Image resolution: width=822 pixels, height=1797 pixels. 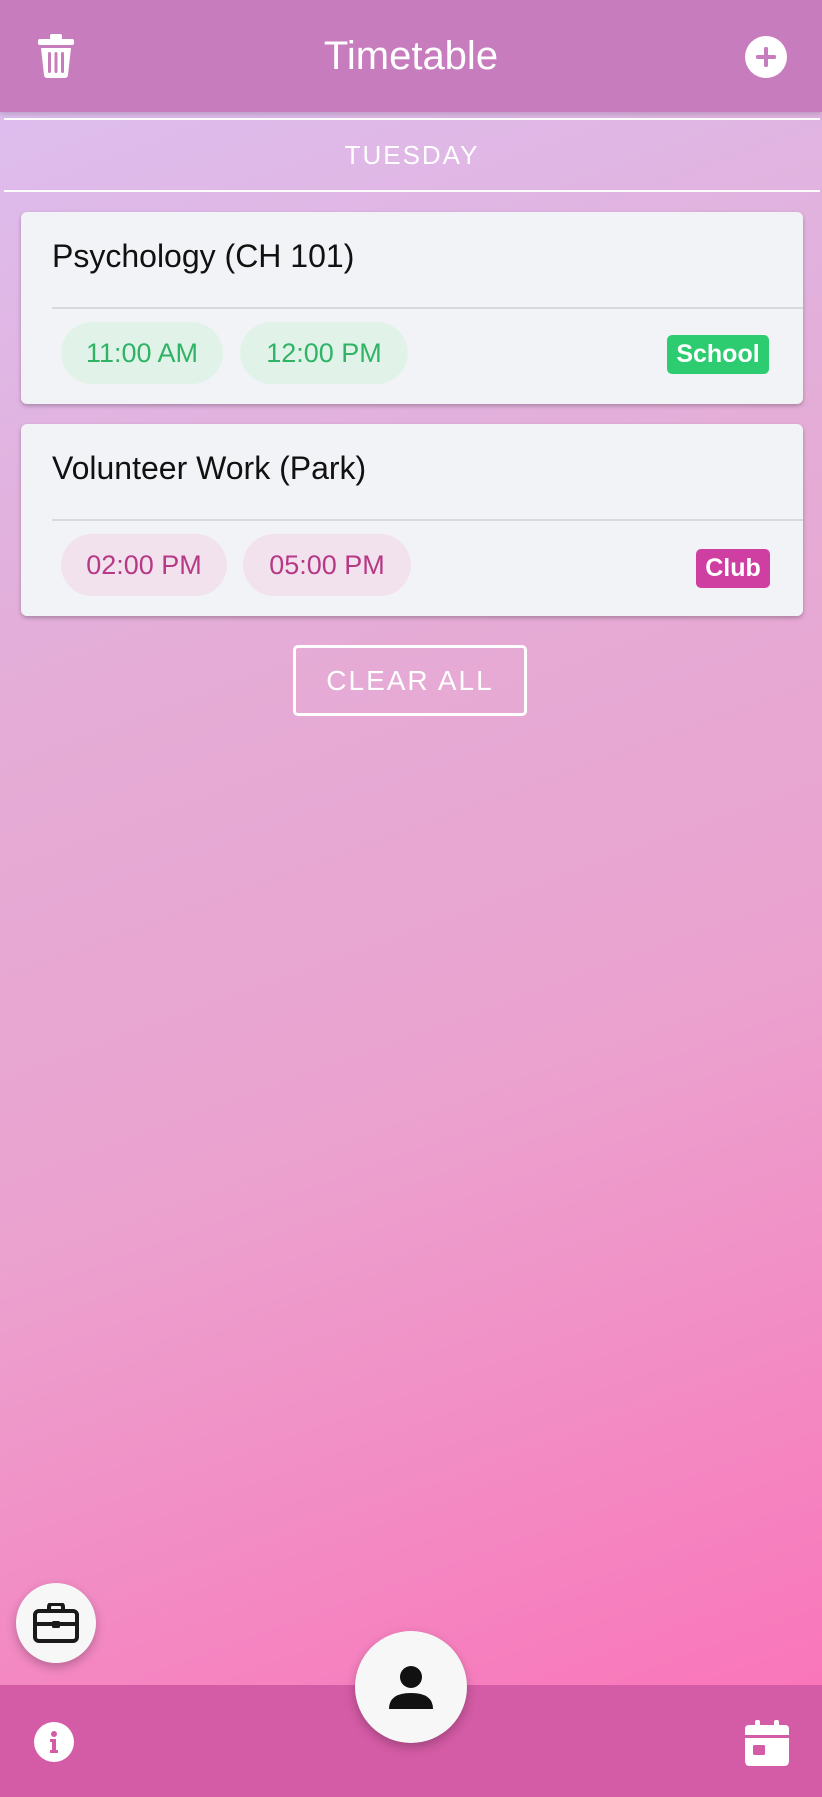 I want to click on briefcase-icon, so click(x=56, y=1623).